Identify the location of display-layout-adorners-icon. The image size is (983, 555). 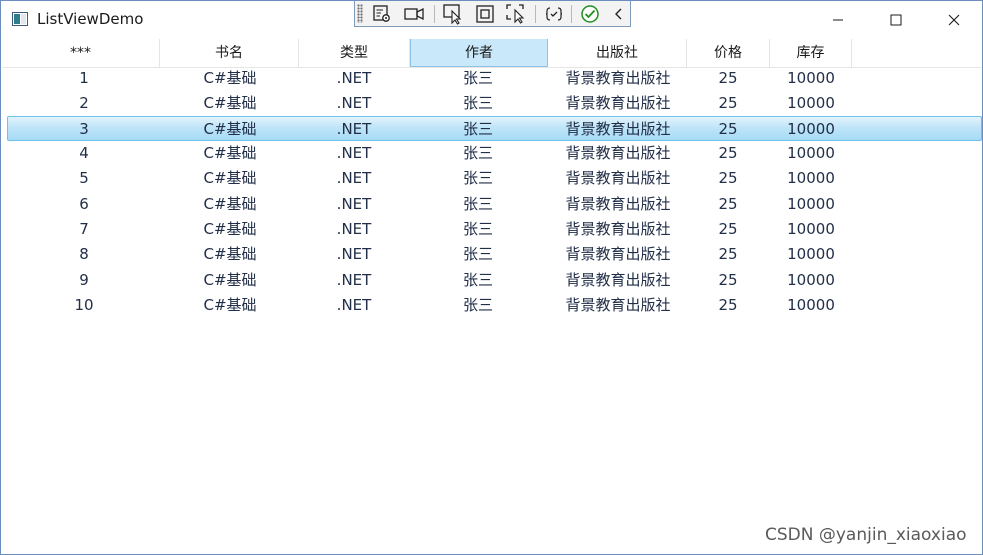
(485, 14).